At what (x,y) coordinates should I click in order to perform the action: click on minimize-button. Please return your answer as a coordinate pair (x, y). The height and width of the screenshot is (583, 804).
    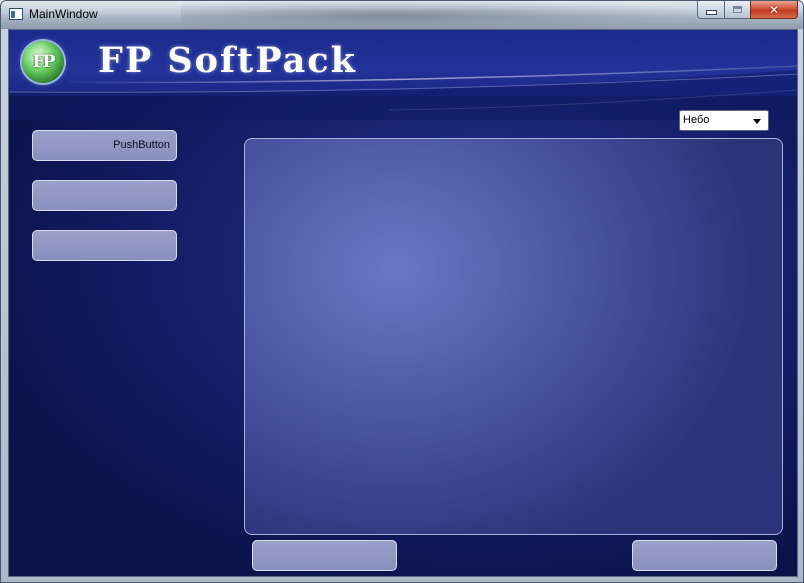
    Looking at the image, I should click on (711, 10).